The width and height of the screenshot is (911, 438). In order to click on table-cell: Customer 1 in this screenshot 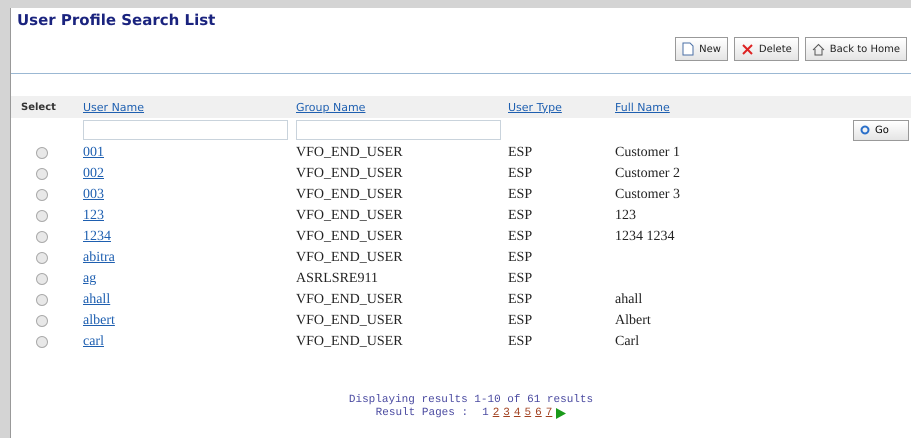, I will do `click(647, 152)`.